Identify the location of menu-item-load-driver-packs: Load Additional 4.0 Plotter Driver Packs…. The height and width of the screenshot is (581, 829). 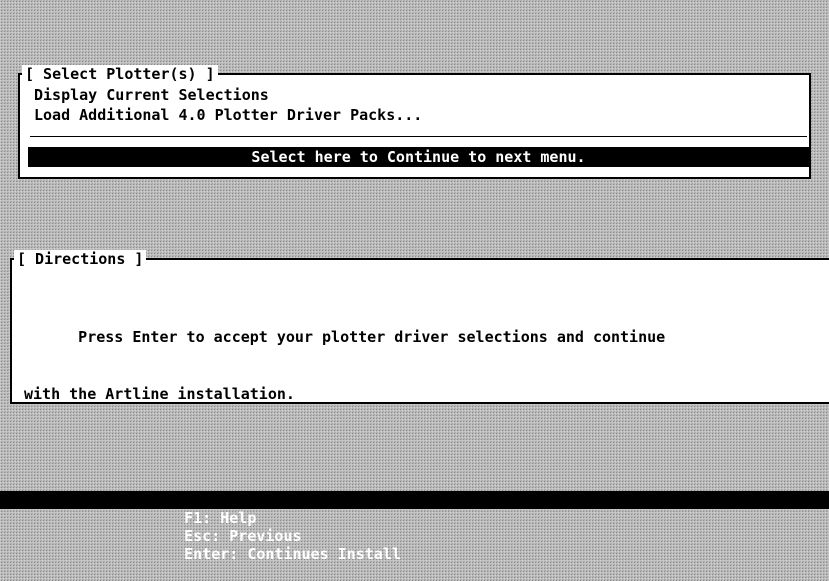
(228, 115).